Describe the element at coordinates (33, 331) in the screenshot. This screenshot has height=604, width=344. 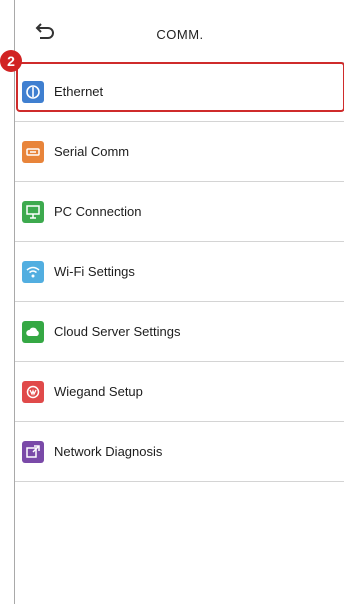
I see `cloud-icon` at that location.